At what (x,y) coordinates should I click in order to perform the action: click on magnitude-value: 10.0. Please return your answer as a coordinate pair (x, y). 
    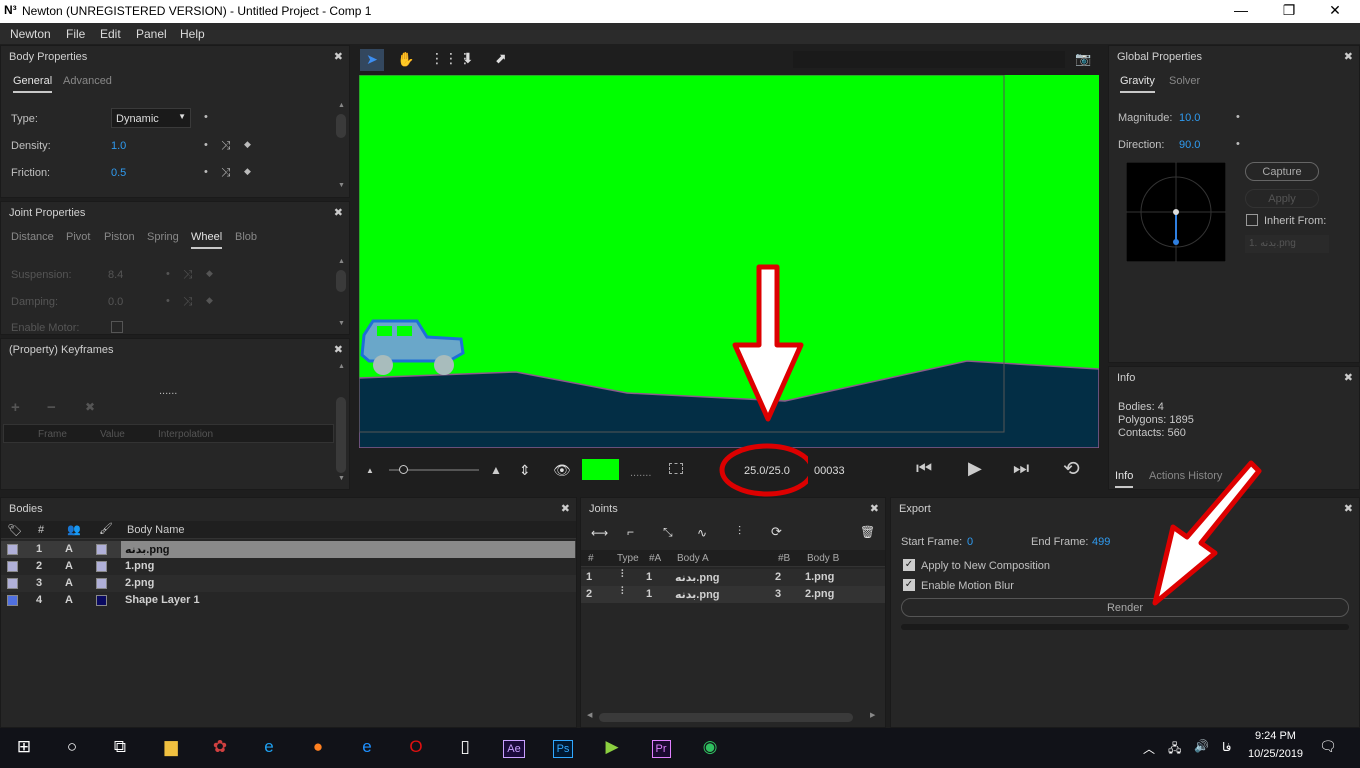
    Looking at the image, I should click on (1189, 118).